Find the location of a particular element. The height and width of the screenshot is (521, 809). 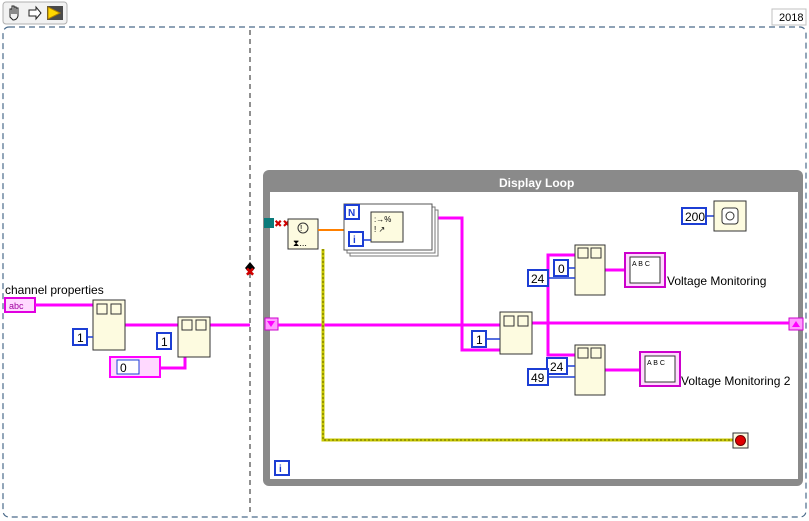

wait-ms-constant: 200 is located at coordinates (694, 216).